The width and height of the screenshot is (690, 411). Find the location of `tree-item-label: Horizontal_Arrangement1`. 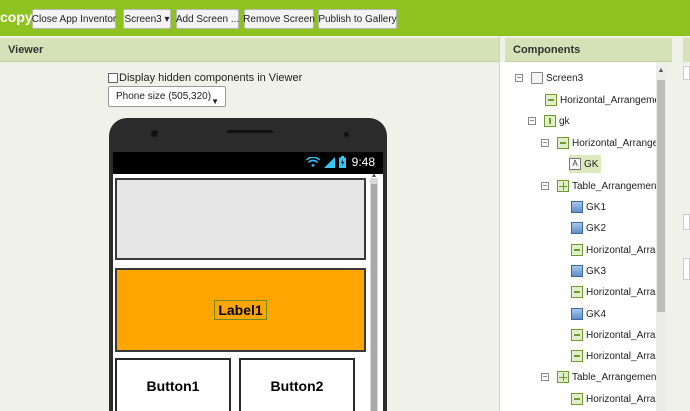

tree-item-label: Horizontal_Arrangement1 is located at coordinates (608, 100).